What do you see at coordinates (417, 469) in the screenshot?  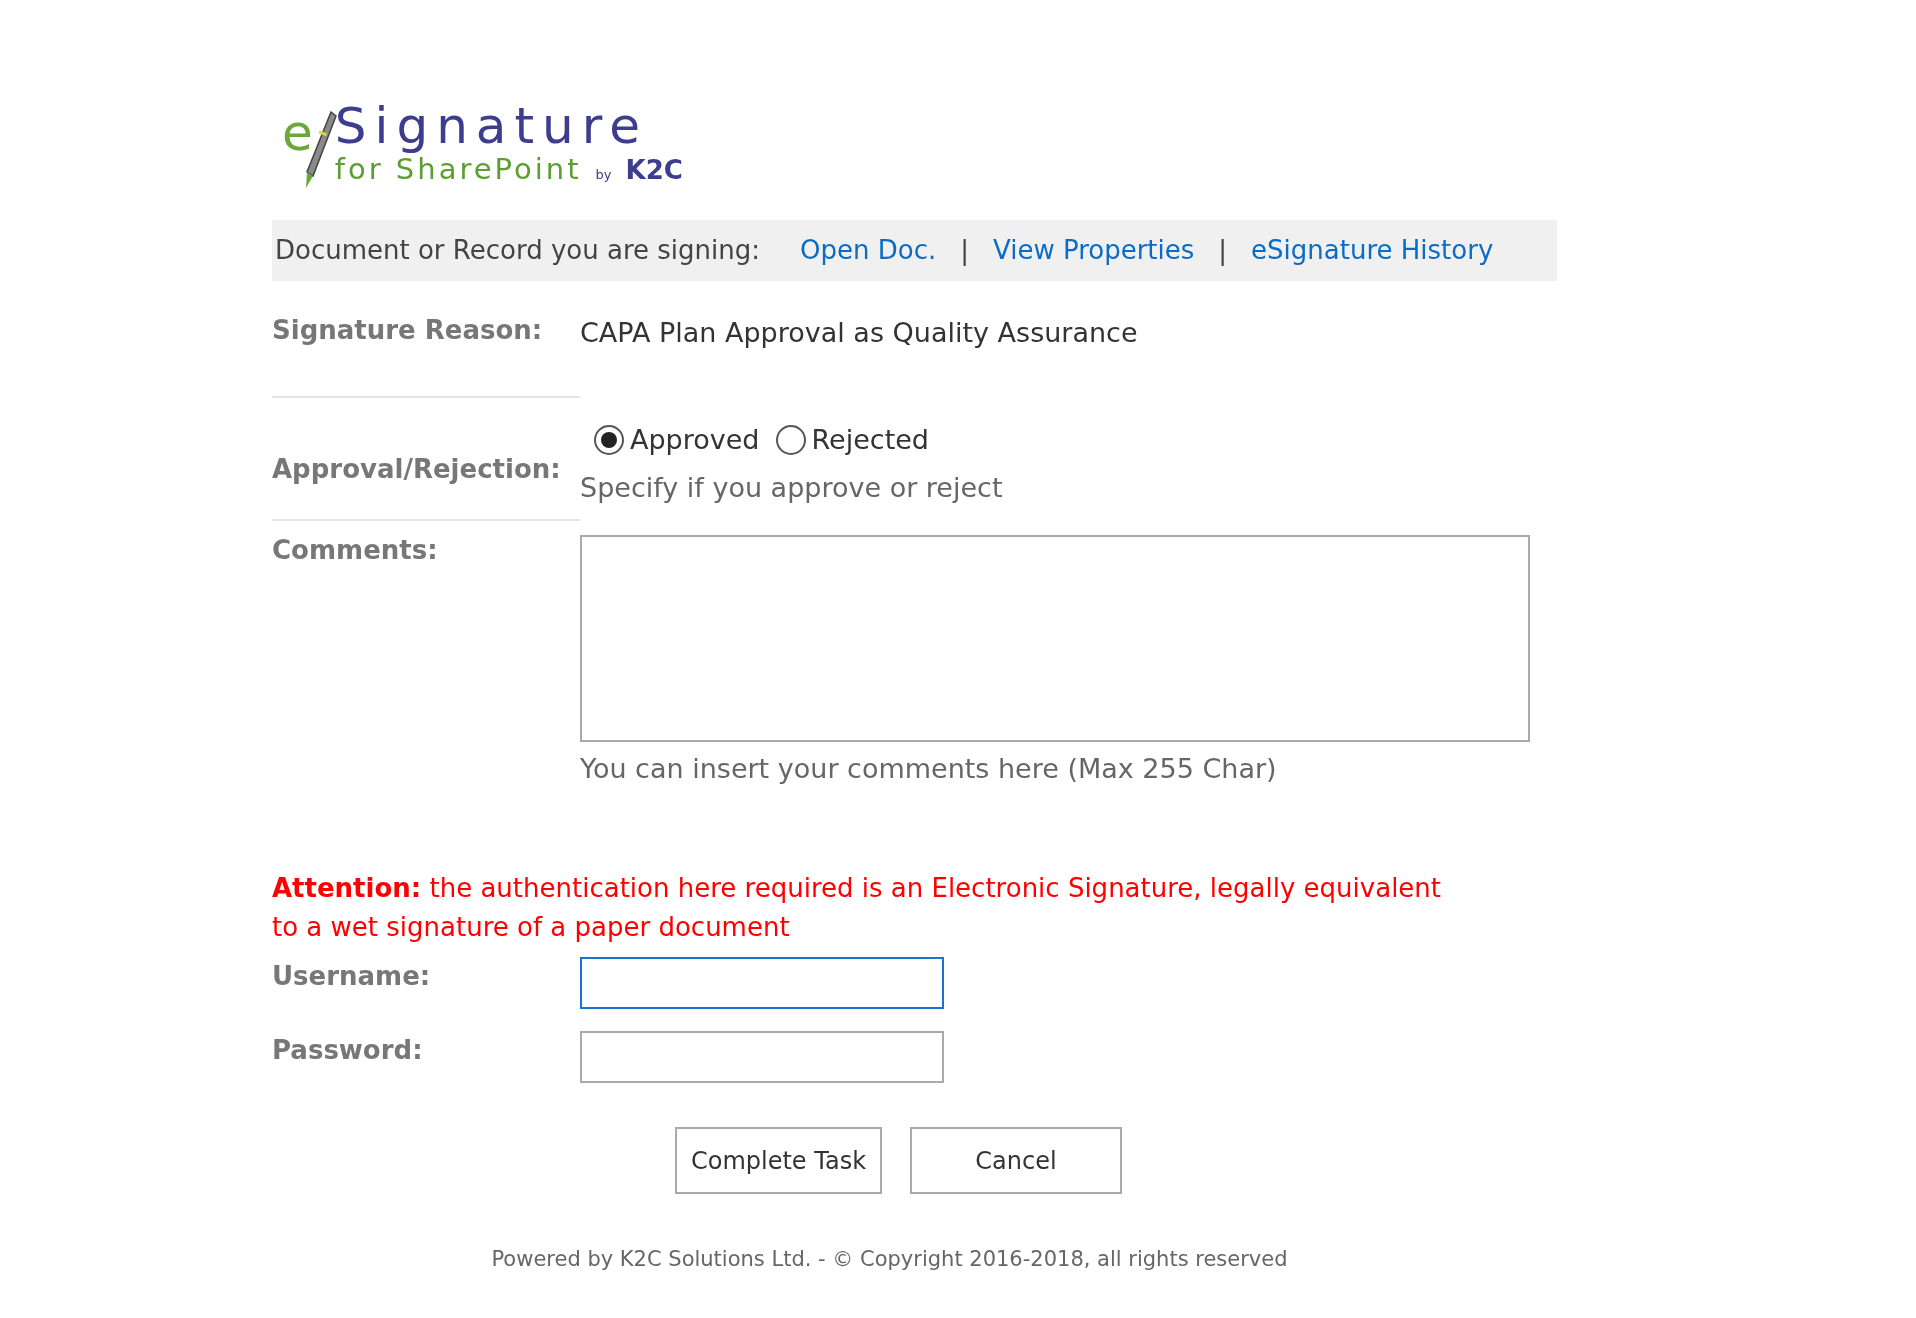 I see `field-label: Approval/Rejection:` at bounding box center [417, 469].